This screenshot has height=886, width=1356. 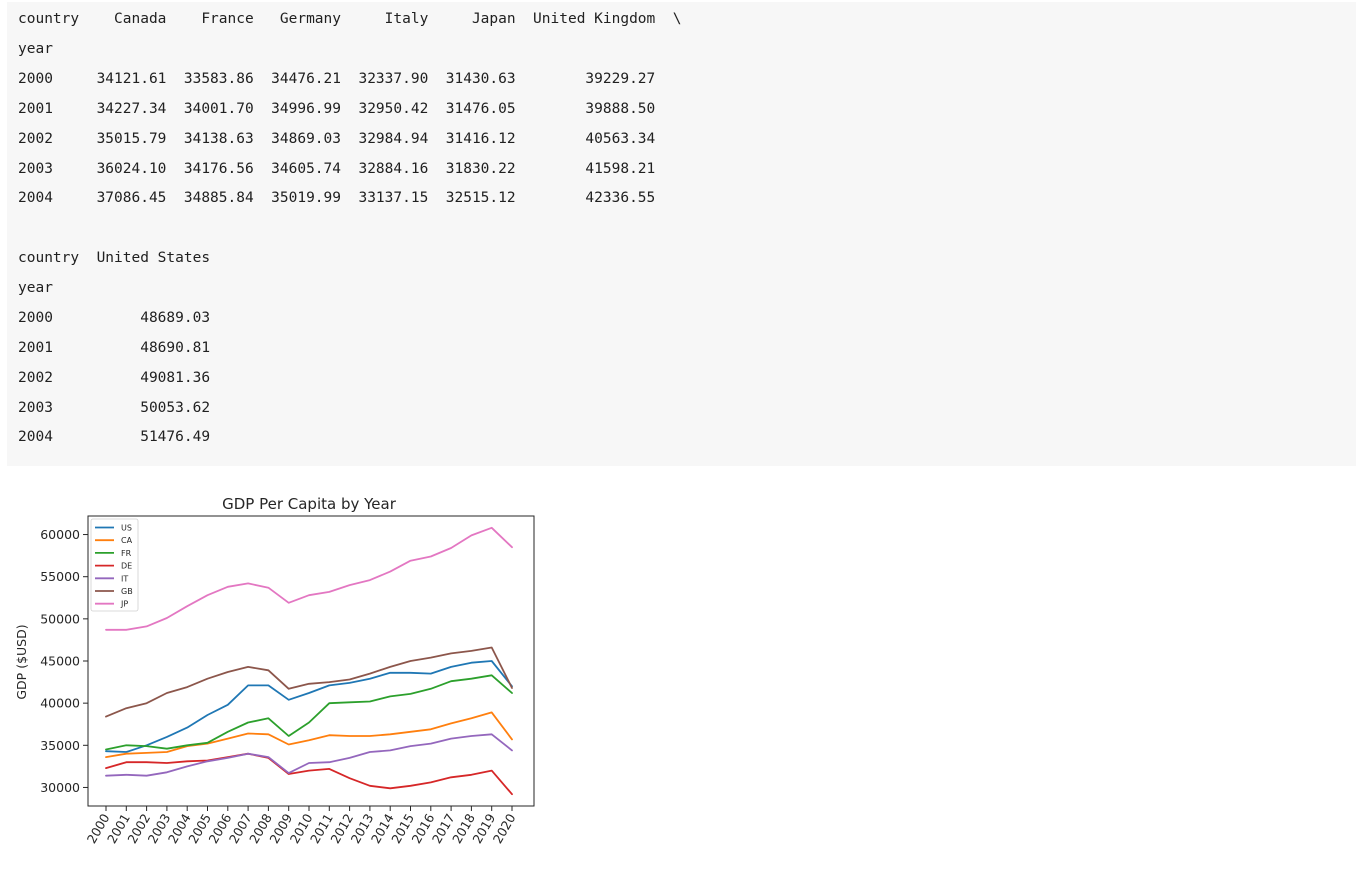 I want to click on y-tick-label: 45000, so click(x=60, y=661).